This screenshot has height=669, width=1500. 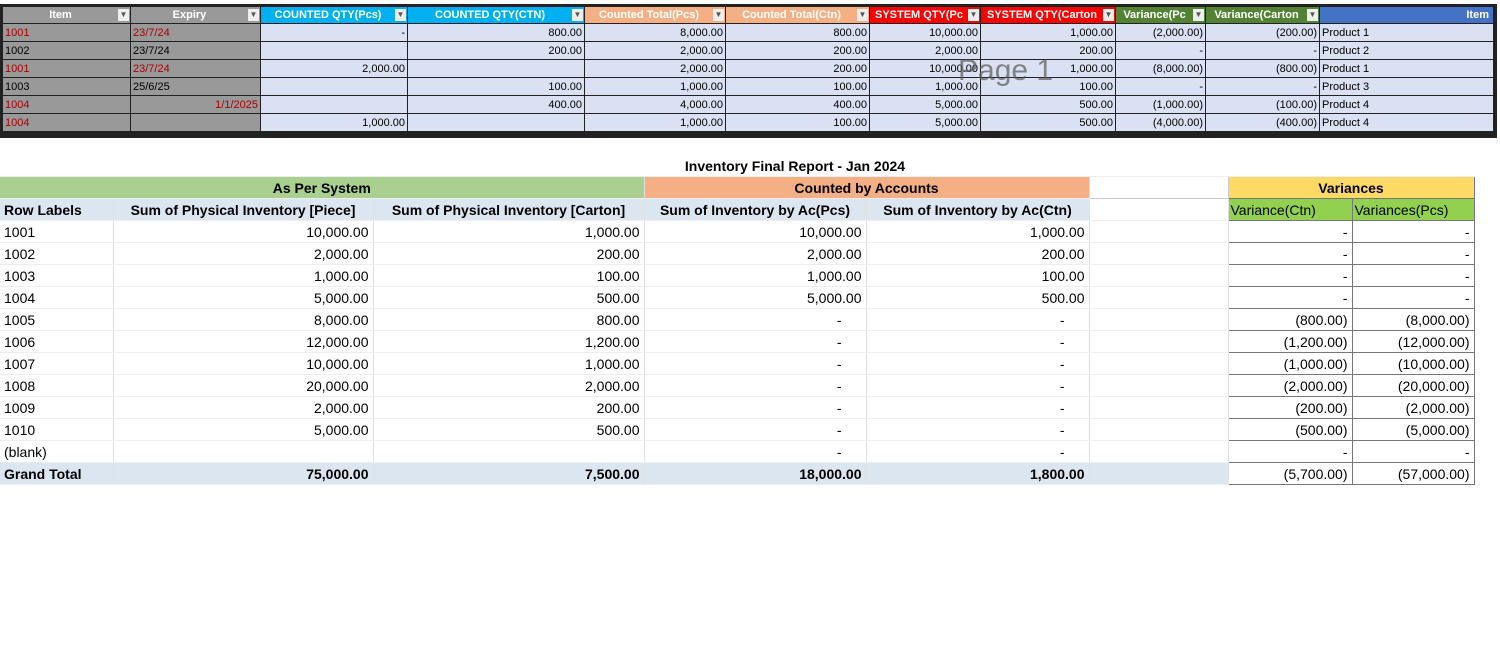 I want to click on value-cell: 800.00, so click(x=509, y=319).